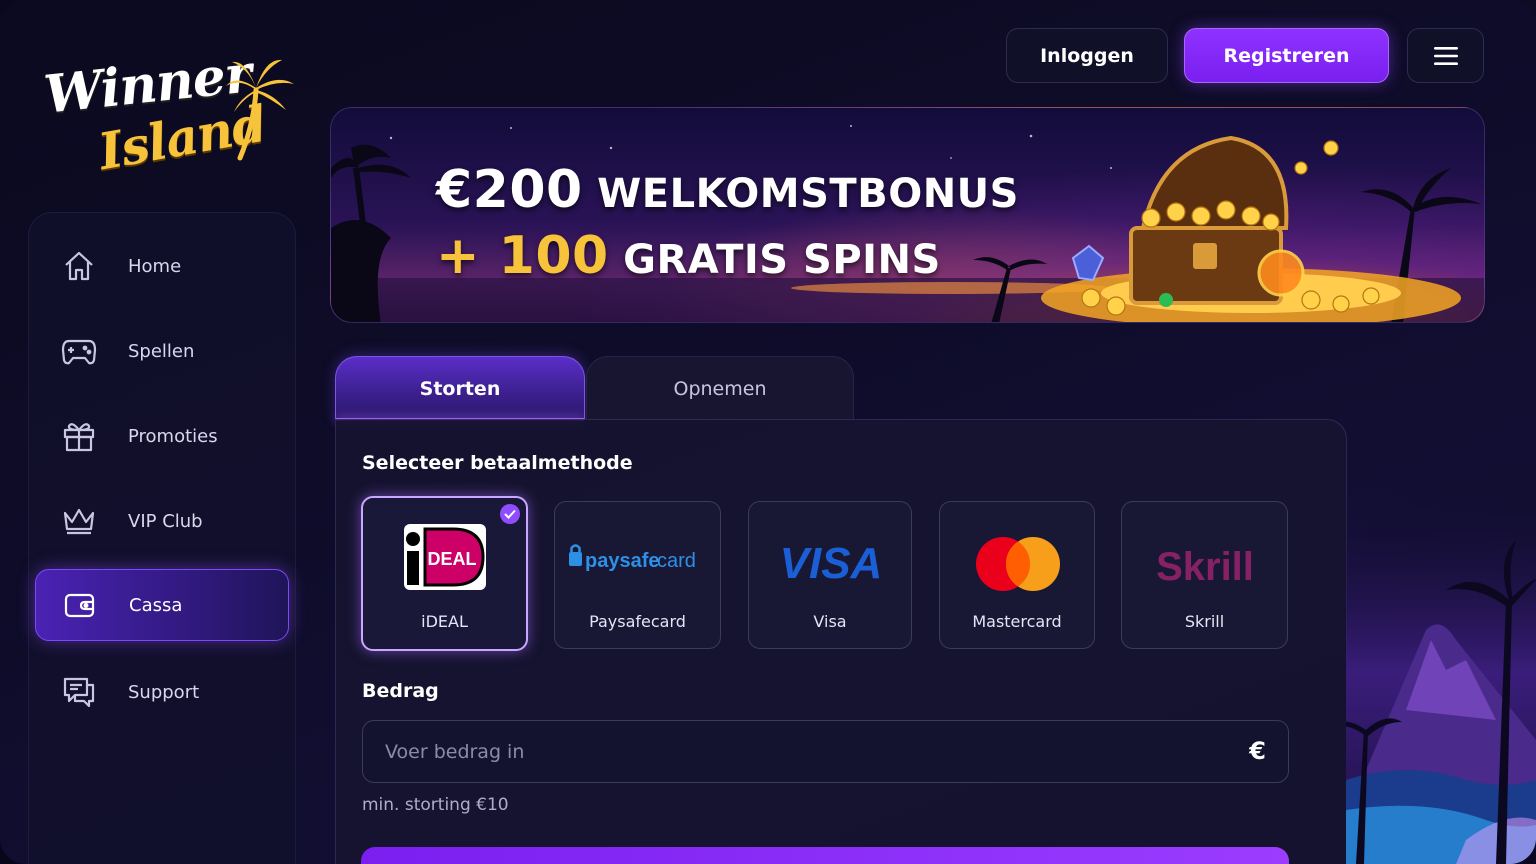 The height and width of the screenshot is (864, 1536). I want to click on sidebar-item-home: Home, so click(162, 266).